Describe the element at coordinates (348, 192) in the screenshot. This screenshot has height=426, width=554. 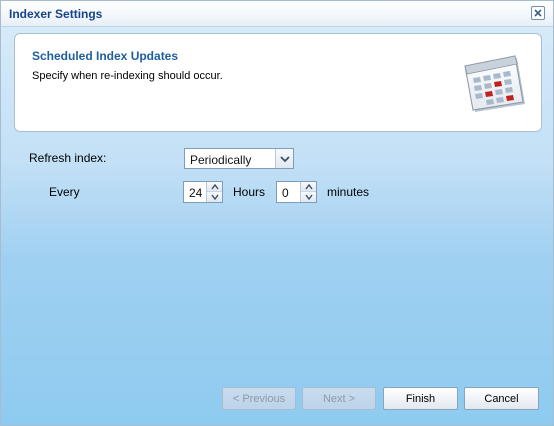
I see `minutes-unit-label: minutes` at that location.